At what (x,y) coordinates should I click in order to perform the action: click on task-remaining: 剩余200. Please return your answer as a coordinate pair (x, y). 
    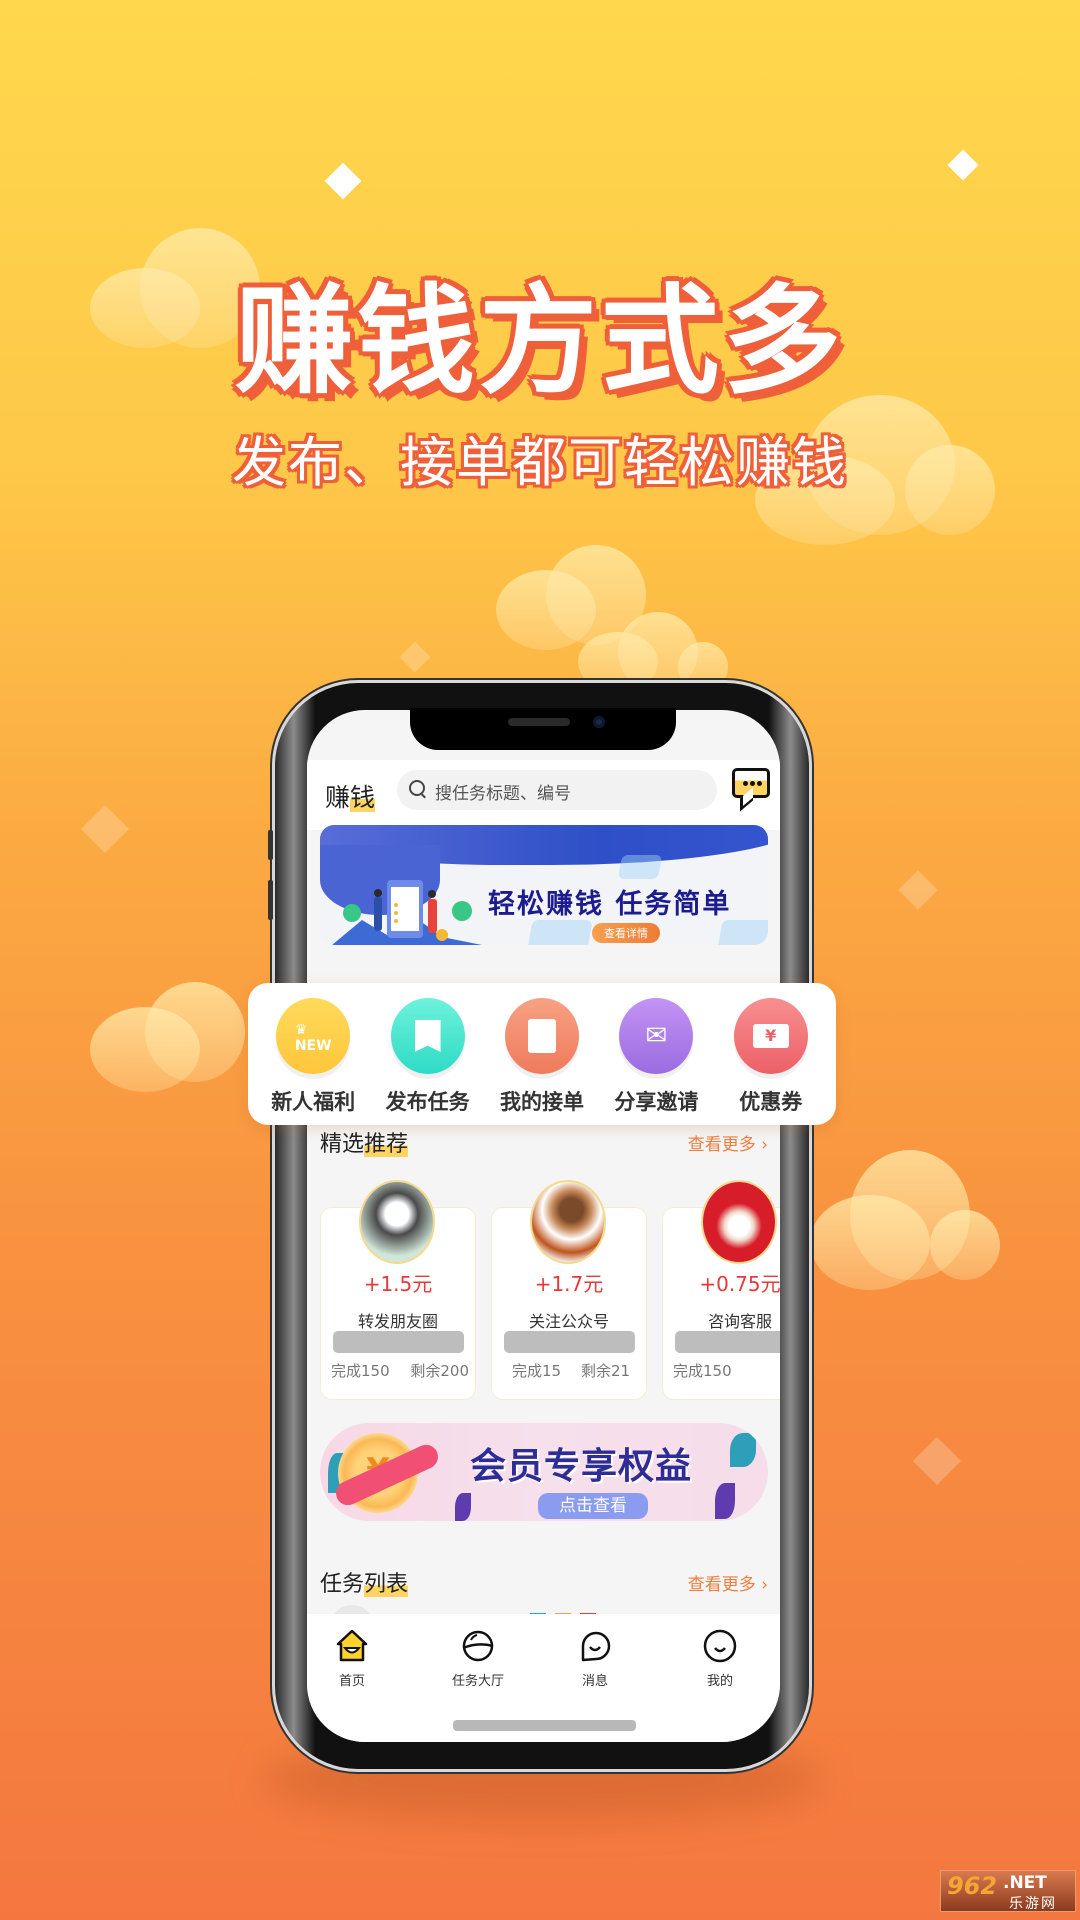
    Looking at the image, I should click on (439, 1371).